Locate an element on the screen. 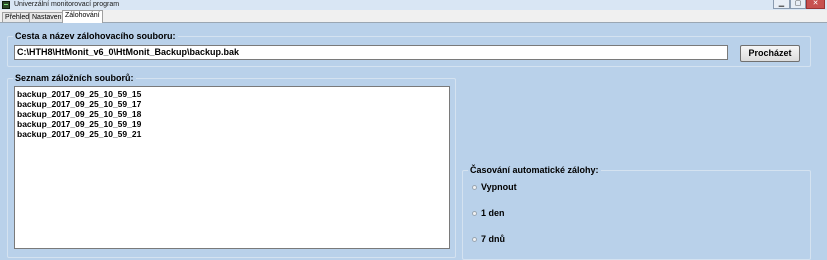 The height and width of the screenshot is (260, 827). radio-option-vypnout: Vypnout is located at coordinates (494, 187).